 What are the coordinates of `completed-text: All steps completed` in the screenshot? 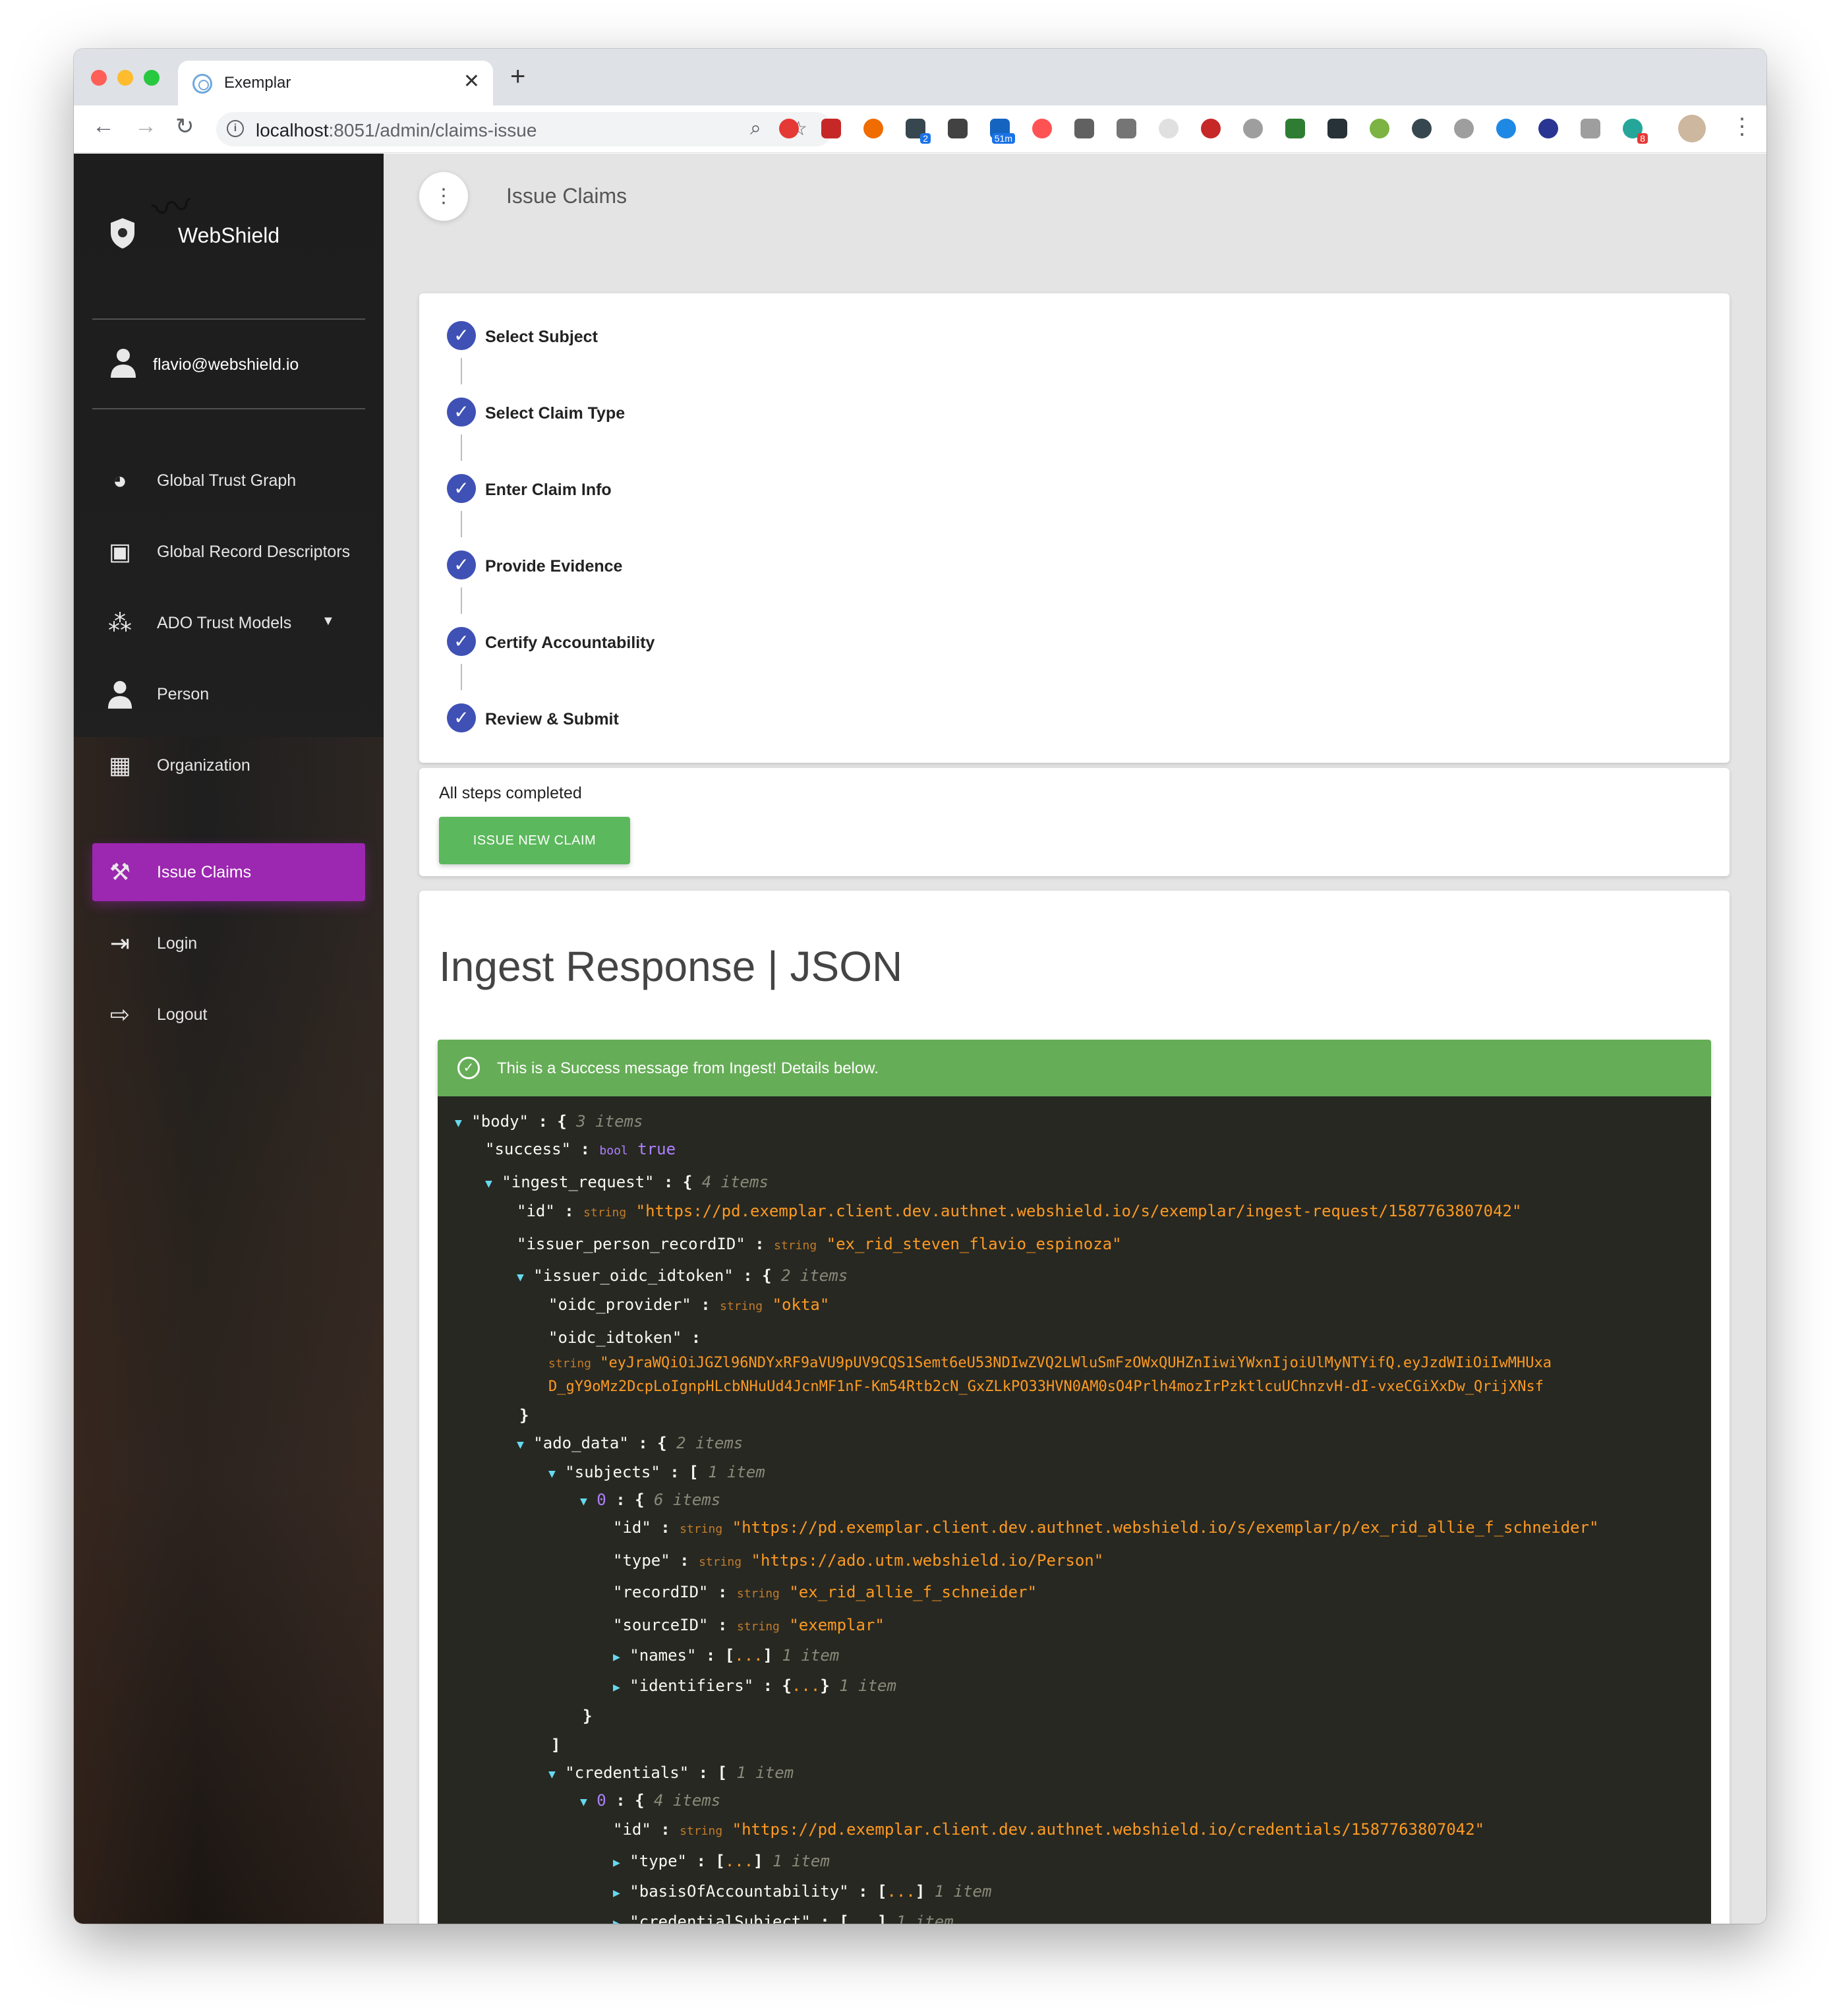 It's located at (510, 793).